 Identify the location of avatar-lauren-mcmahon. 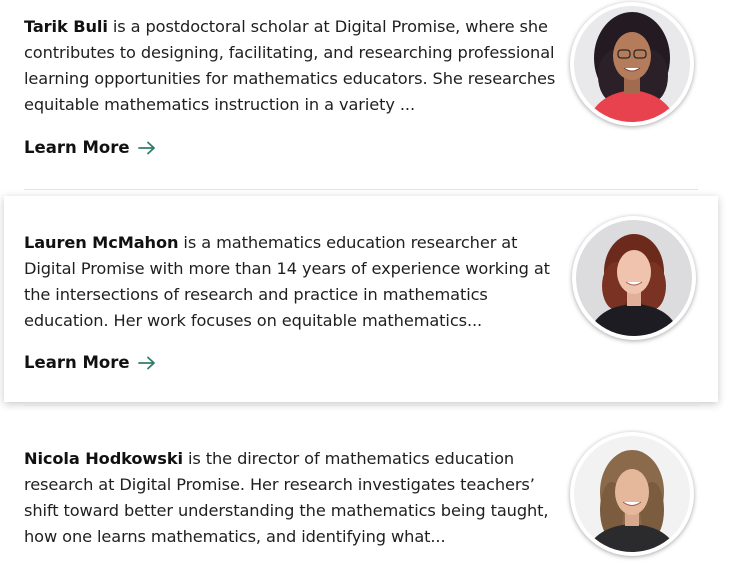
(634, 278).